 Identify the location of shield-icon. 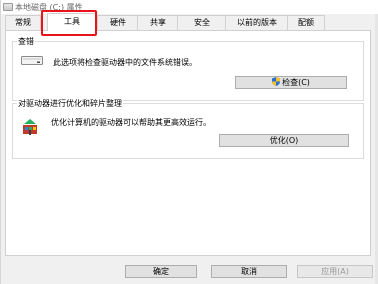
(276, 81).